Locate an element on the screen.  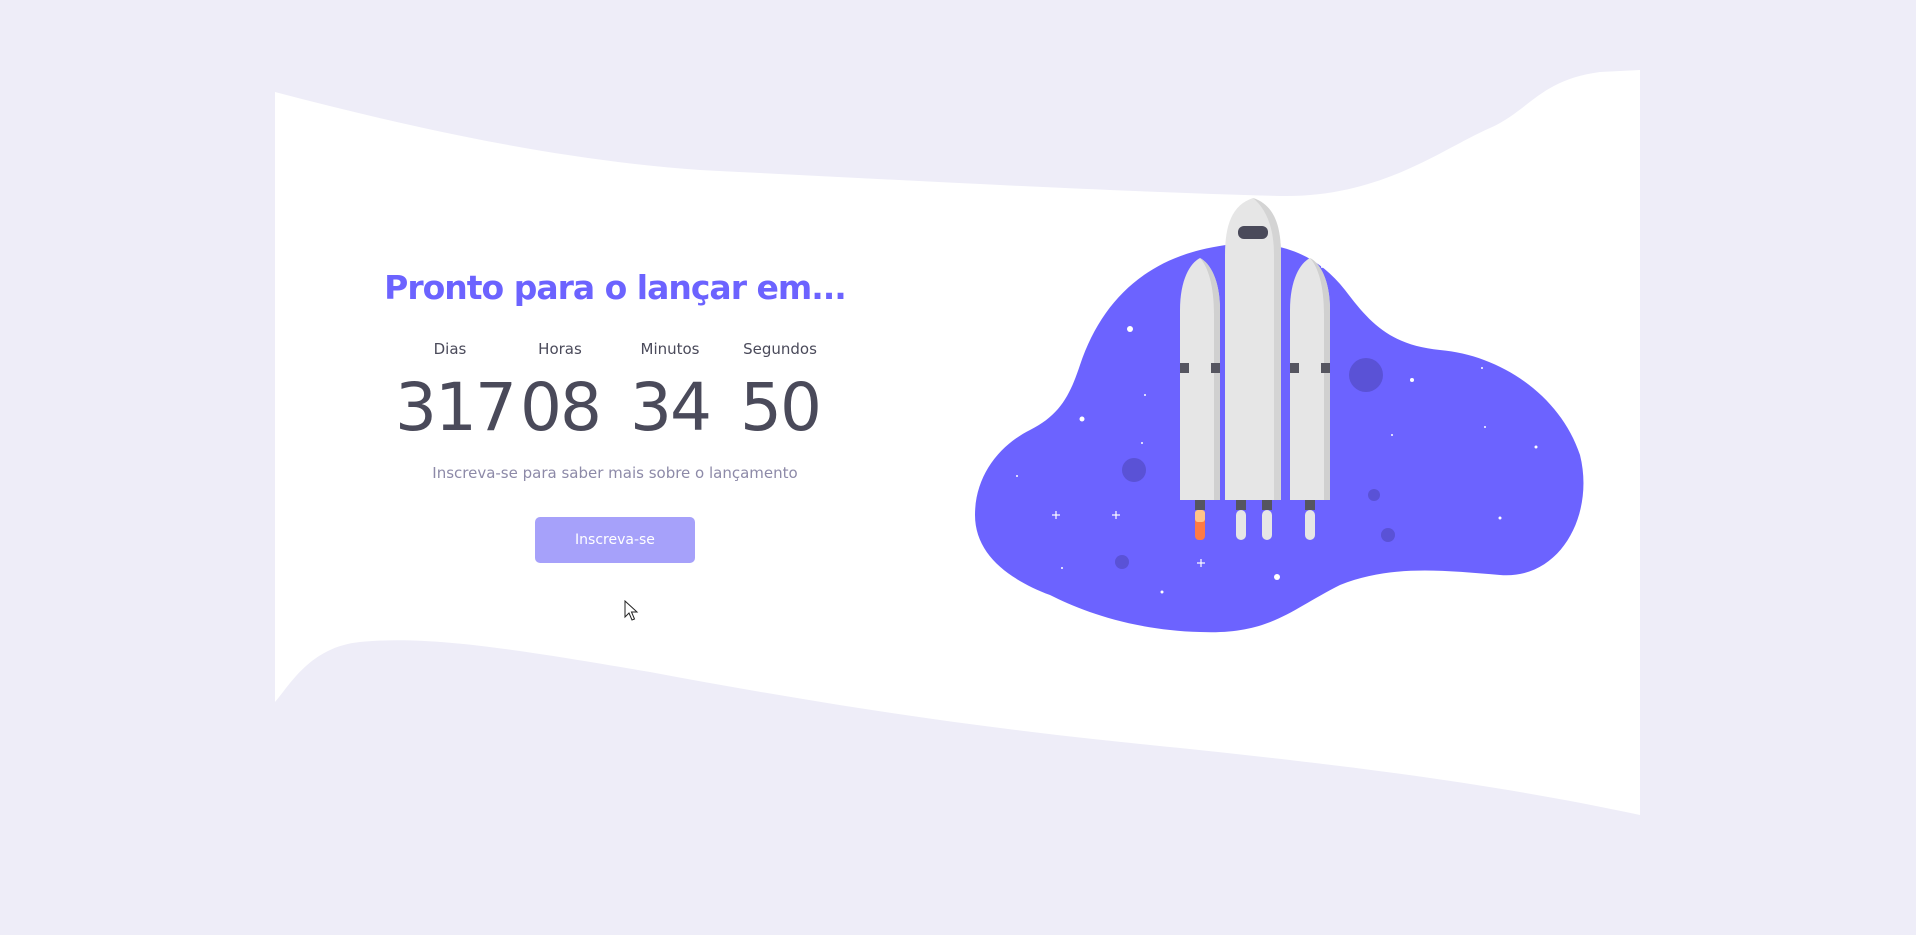
main-rocket is located at coordinates (1253, 369).